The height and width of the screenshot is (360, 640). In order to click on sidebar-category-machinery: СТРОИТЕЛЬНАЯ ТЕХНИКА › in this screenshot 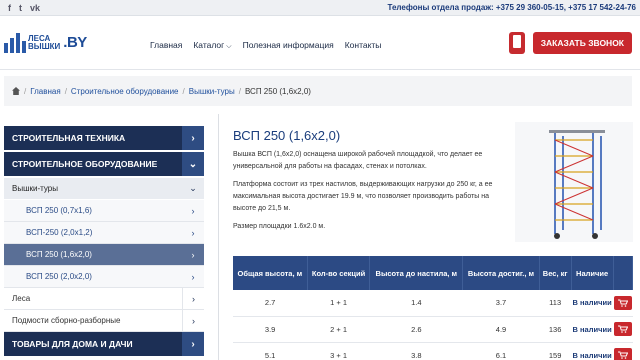, I will do `click(104, 138)`.